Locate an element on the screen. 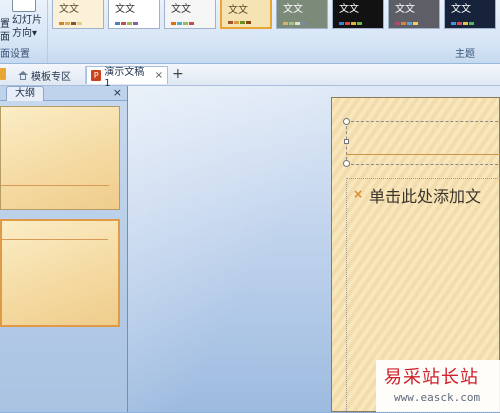 The image size is (500, 413). tab-outline: 大纲 is located at coordinates (25, 93).